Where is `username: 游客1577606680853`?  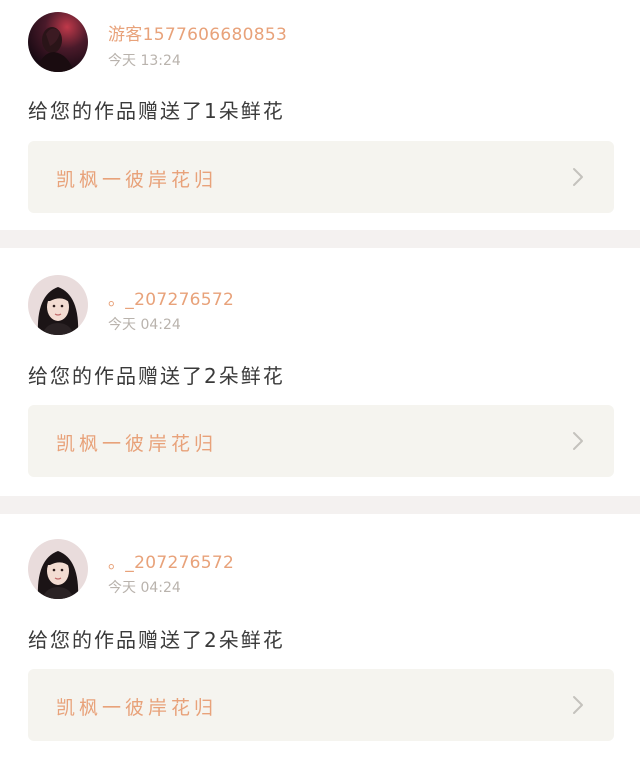
username: 游客1577606680853 is located at coordinates (197, 32).